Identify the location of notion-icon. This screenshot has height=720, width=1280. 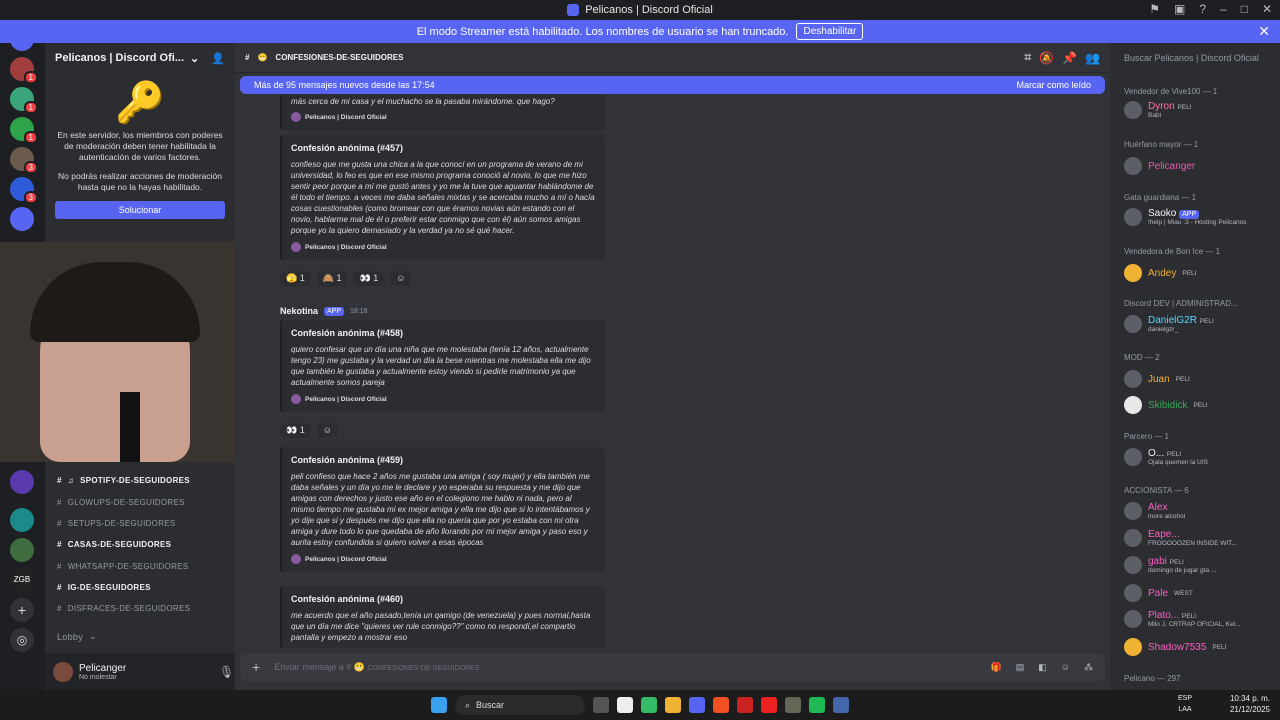
(625, 705).